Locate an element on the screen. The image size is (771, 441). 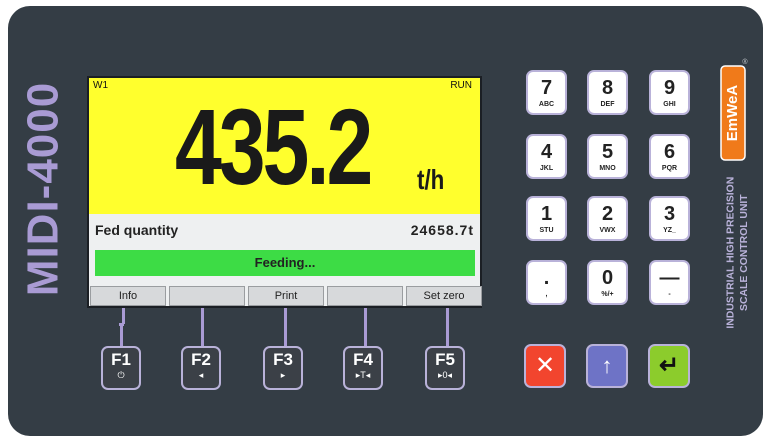
key-digit: 0 is located at coordinates (607, 278).